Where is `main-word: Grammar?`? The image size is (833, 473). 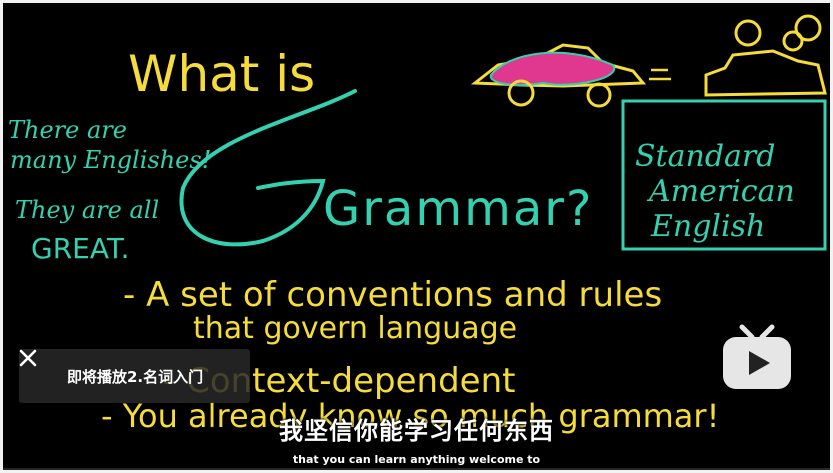
main-word: Grammar? is located at coordinates (458, 209).